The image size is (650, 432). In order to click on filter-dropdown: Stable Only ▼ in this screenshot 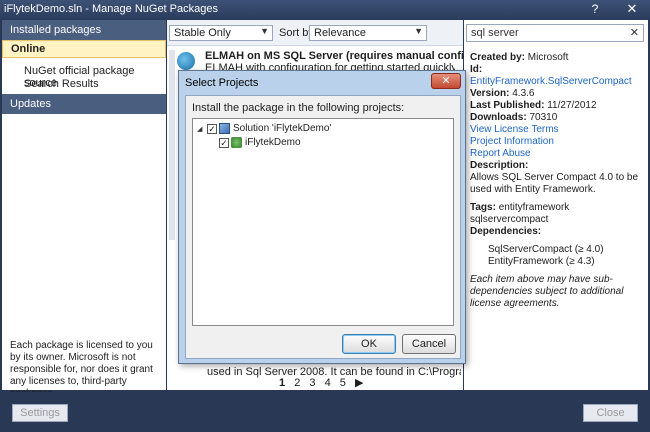, I will do `click(221, 33)`.